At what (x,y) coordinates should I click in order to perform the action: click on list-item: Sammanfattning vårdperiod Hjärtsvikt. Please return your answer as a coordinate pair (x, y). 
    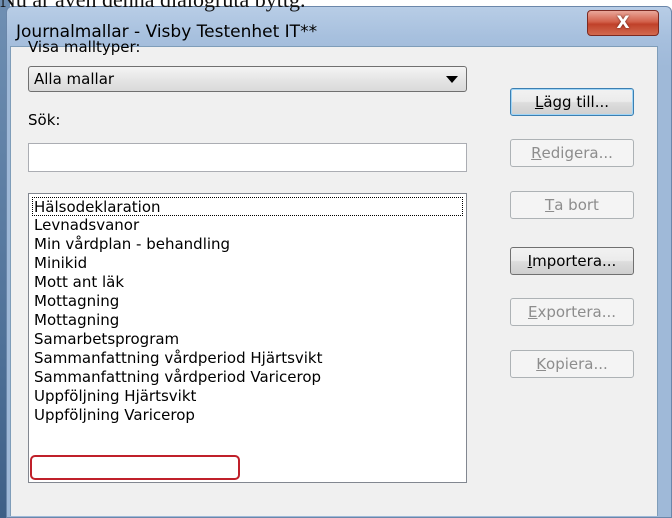
    Looking at the image, I should click on (247, 358).